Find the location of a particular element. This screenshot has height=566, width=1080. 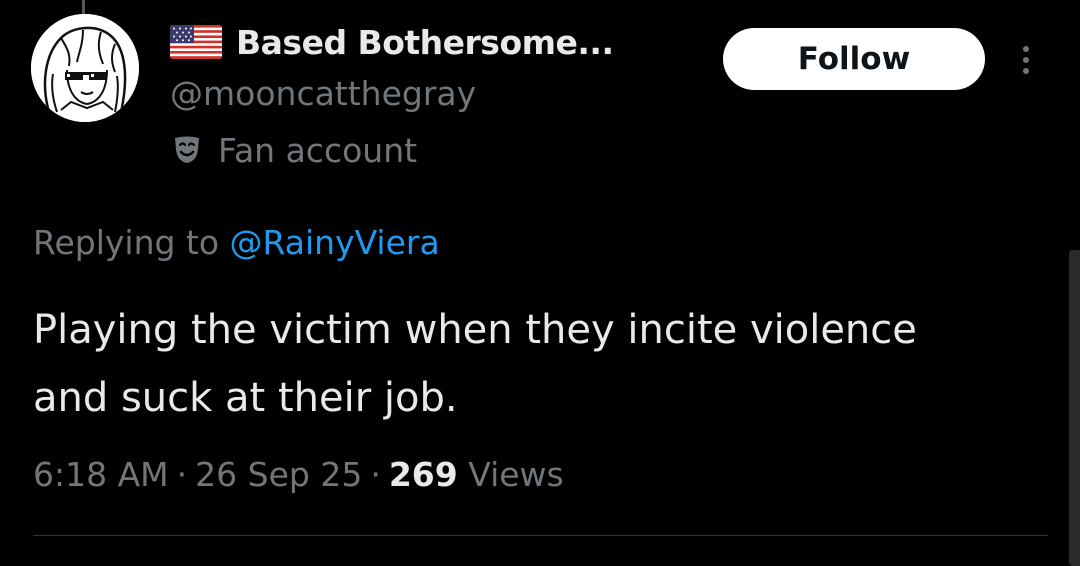

tweet-time: 6:18 AM is located at coordinates (101, 474).